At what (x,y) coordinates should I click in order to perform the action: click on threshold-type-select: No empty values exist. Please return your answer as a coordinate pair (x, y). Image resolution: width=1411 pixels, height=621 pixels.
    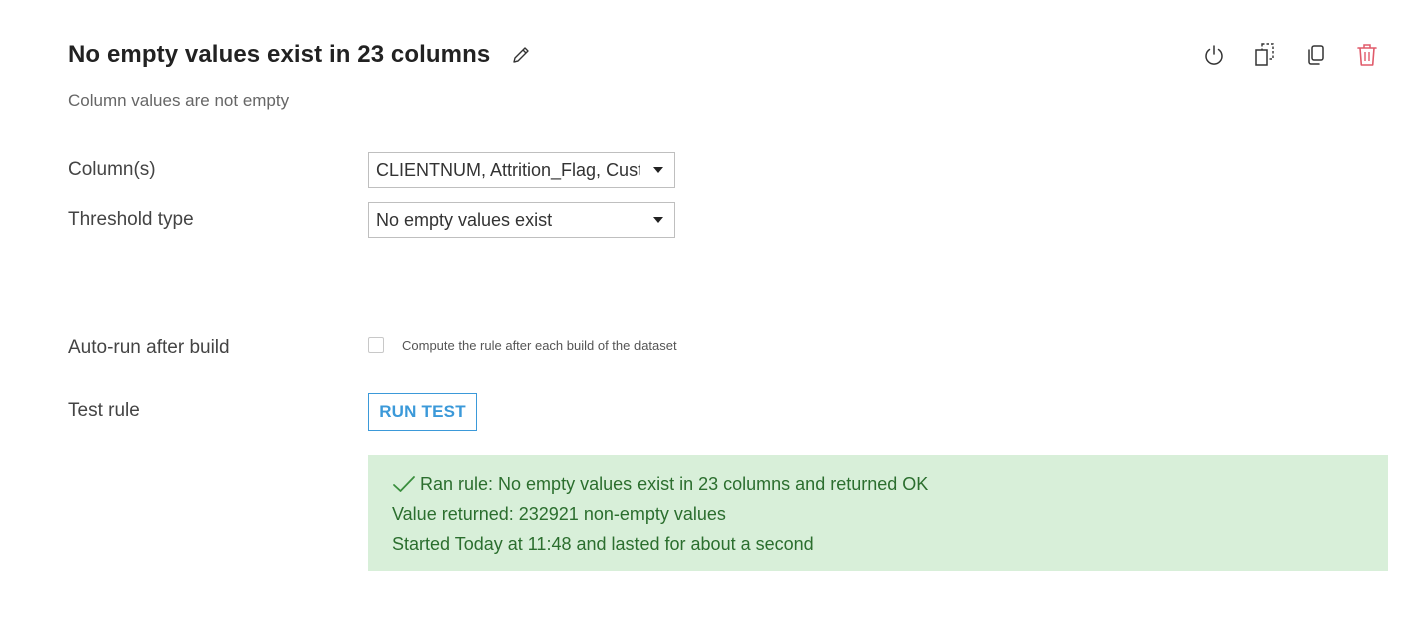
    Looking at the image, I should click on (521, 220).